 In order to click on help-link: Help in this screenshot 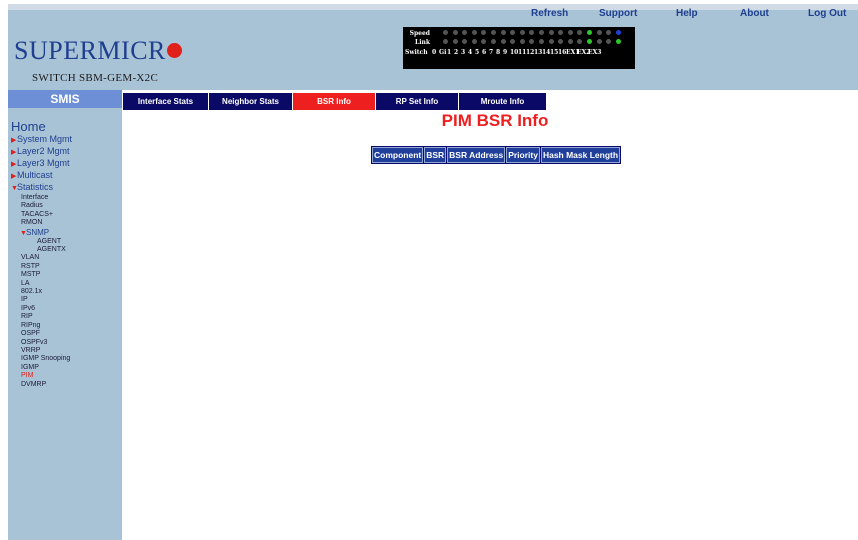, I will do `click(687, 13)`.